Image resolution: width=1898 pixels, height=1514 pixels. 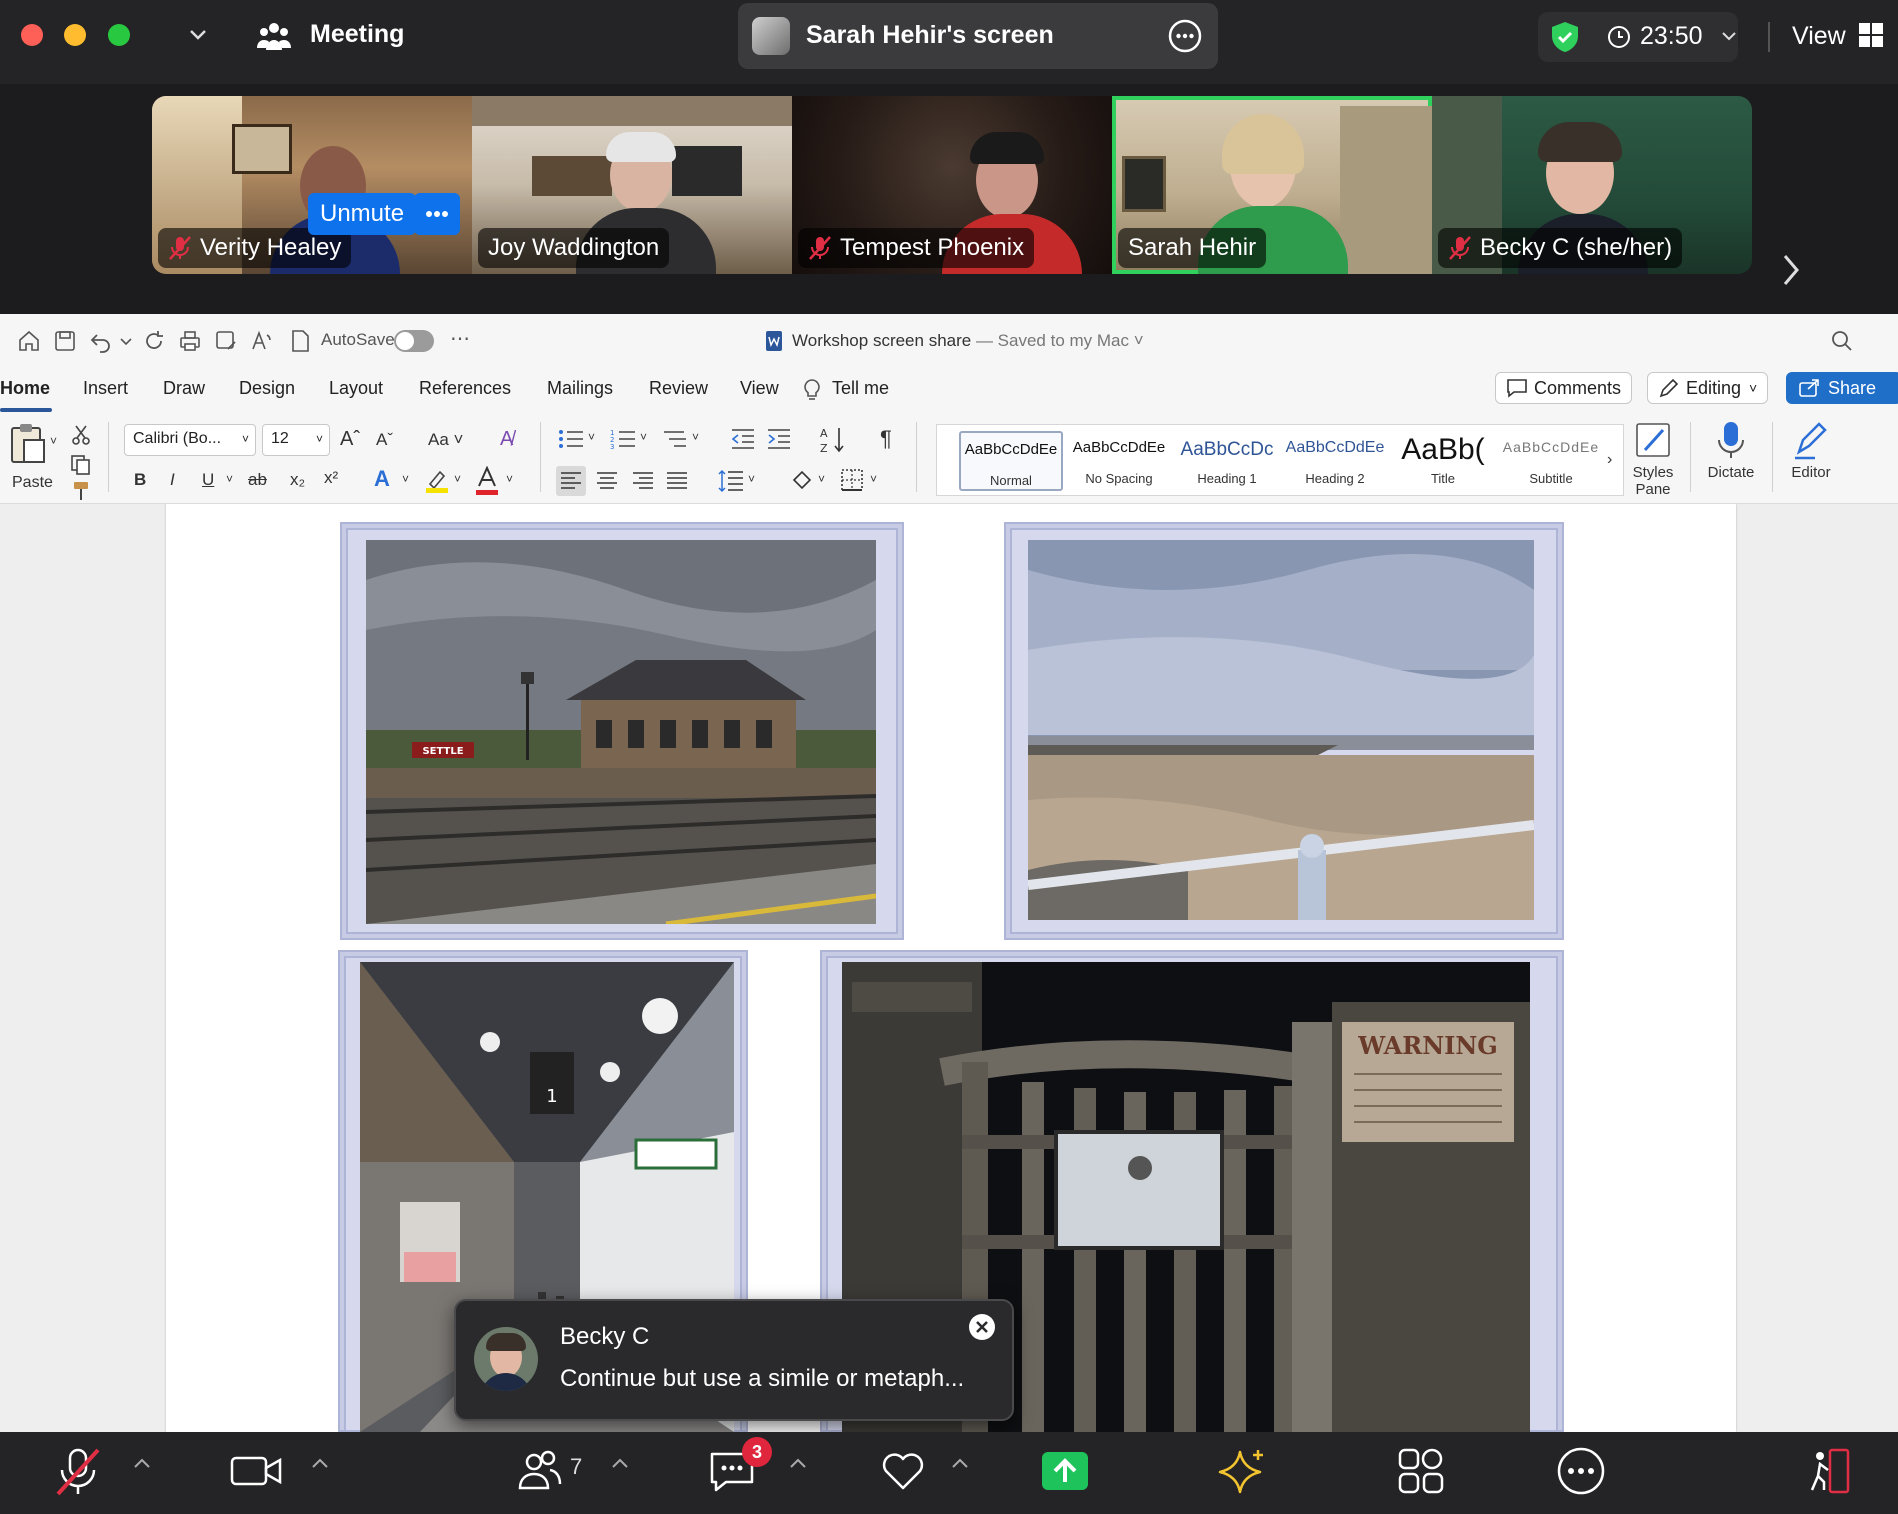 What do you see at coordinates (208, 480) in the screenshot?
I see `underline-icon: U` at bounding box center [208, 480].